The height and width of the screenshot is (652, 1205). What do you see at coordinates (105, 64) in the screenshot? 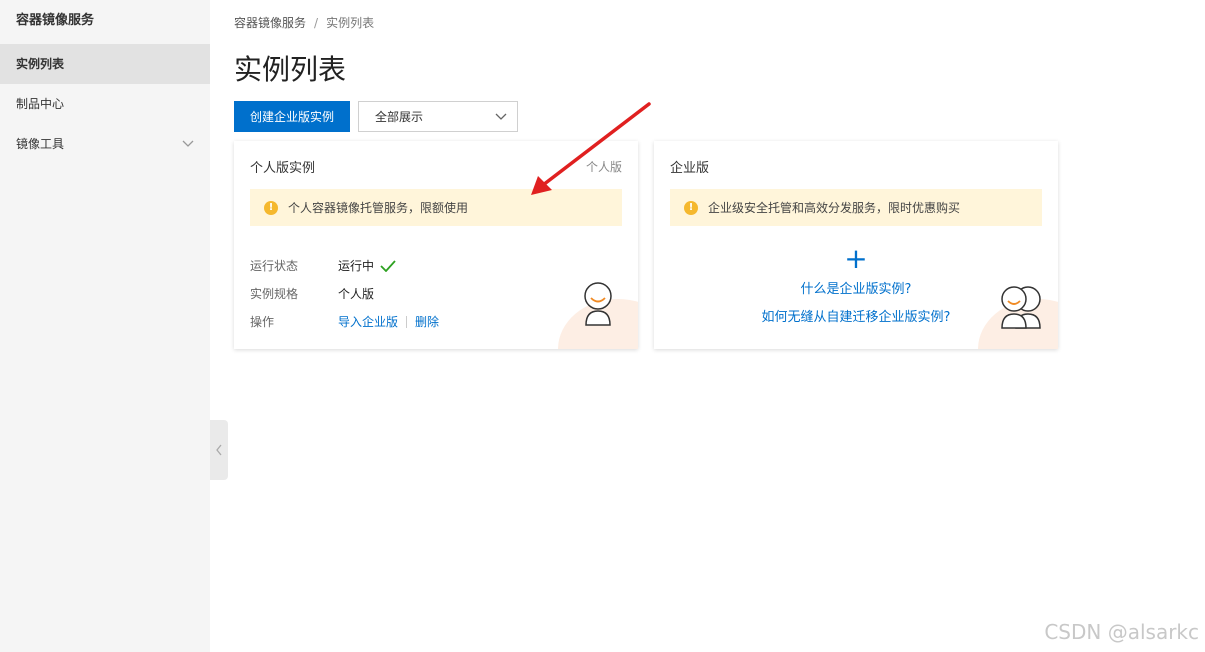
I see `sidebar-item-instance-list: 实例列表` at bounding box center [105, 64].